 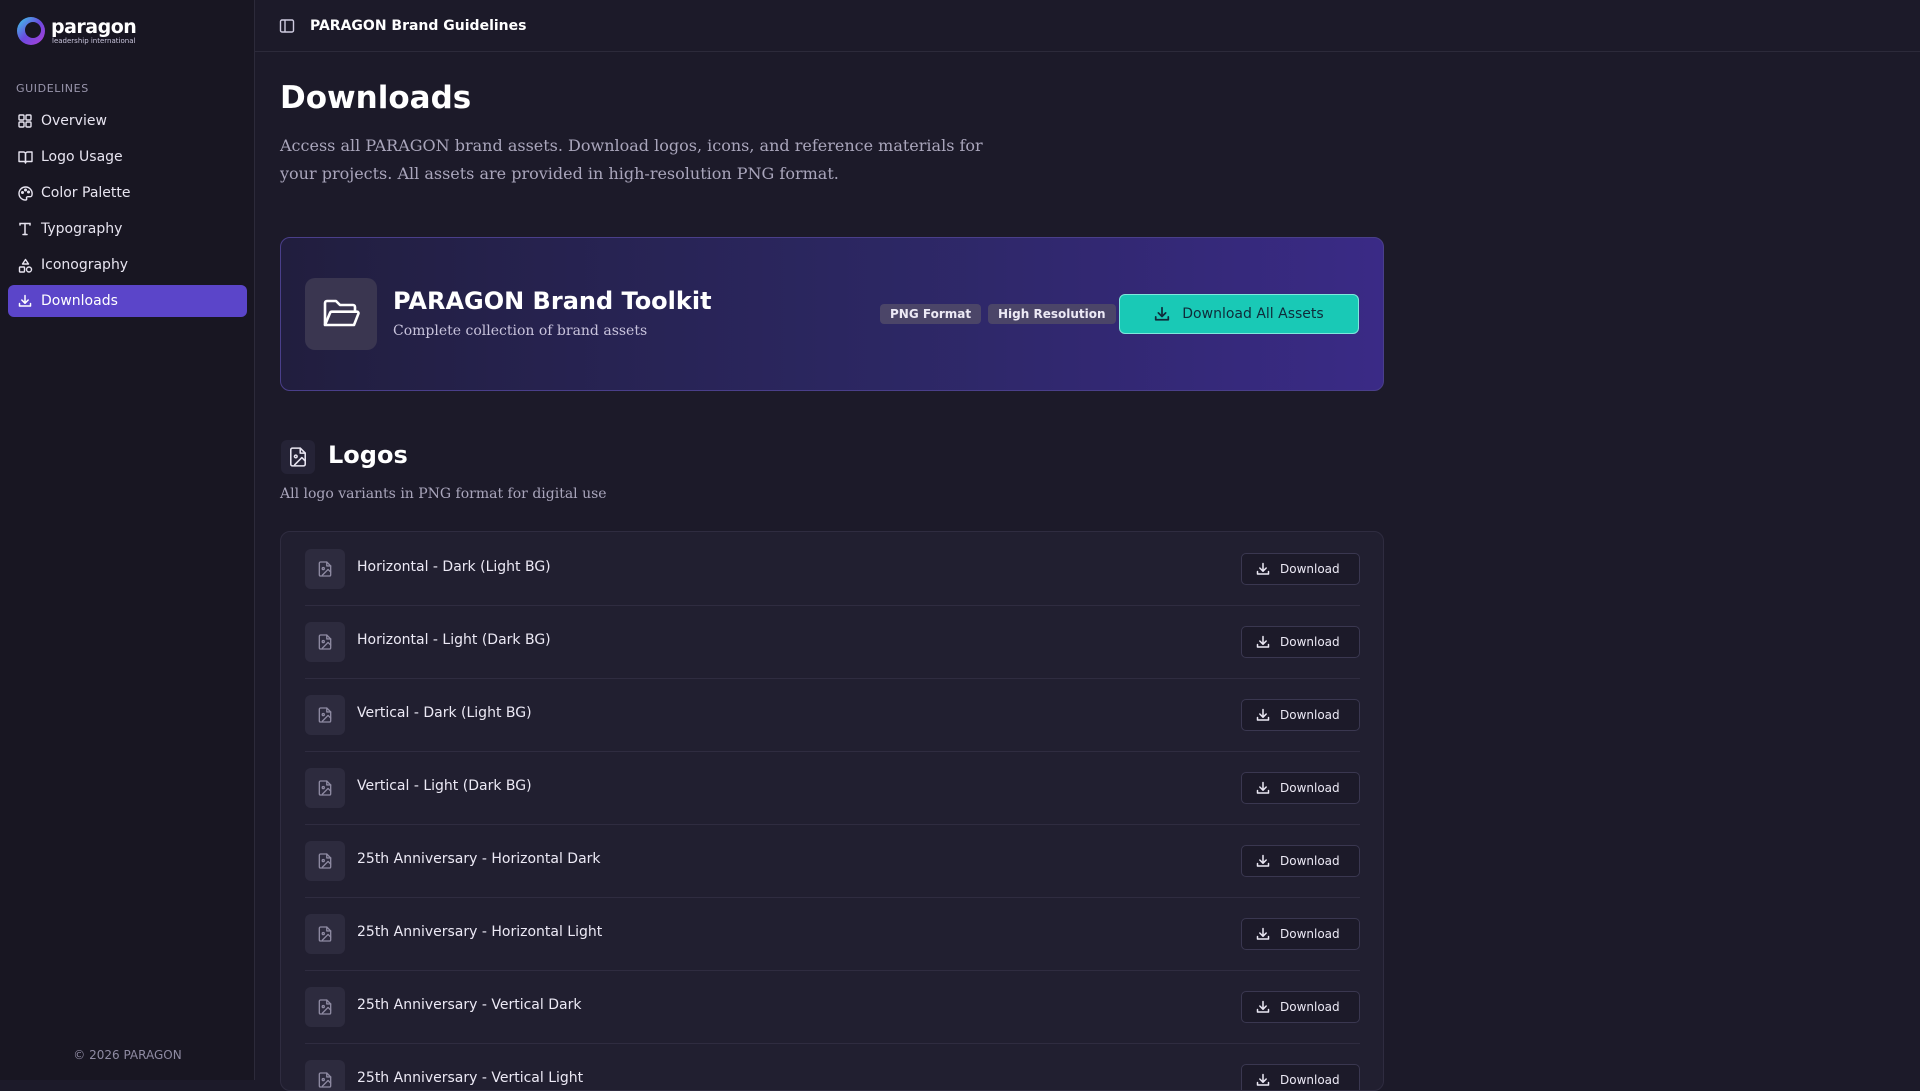 What do you see at coordinates (127, 229) in the screenshot?
I see `sidebar-item-typography: Typography` at bounding box center [127, 229].